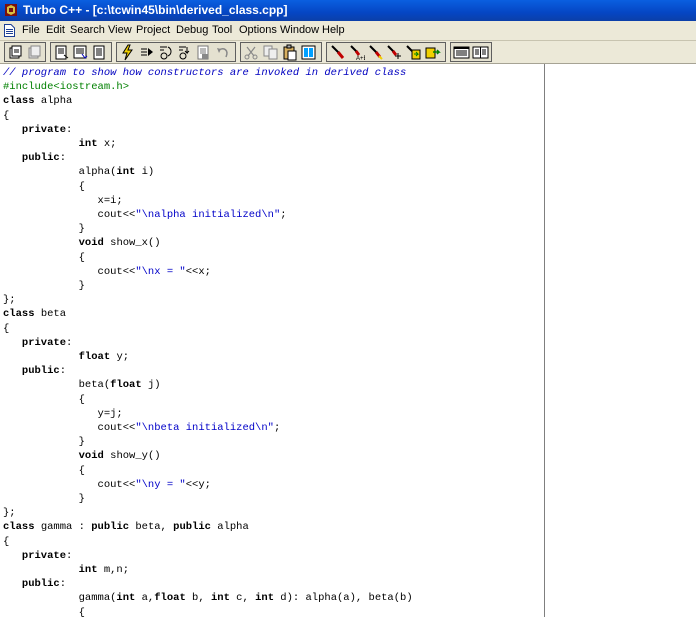 This screenshot has height=617, width=696. I want to click on close-project-icon, so click(34, 52).